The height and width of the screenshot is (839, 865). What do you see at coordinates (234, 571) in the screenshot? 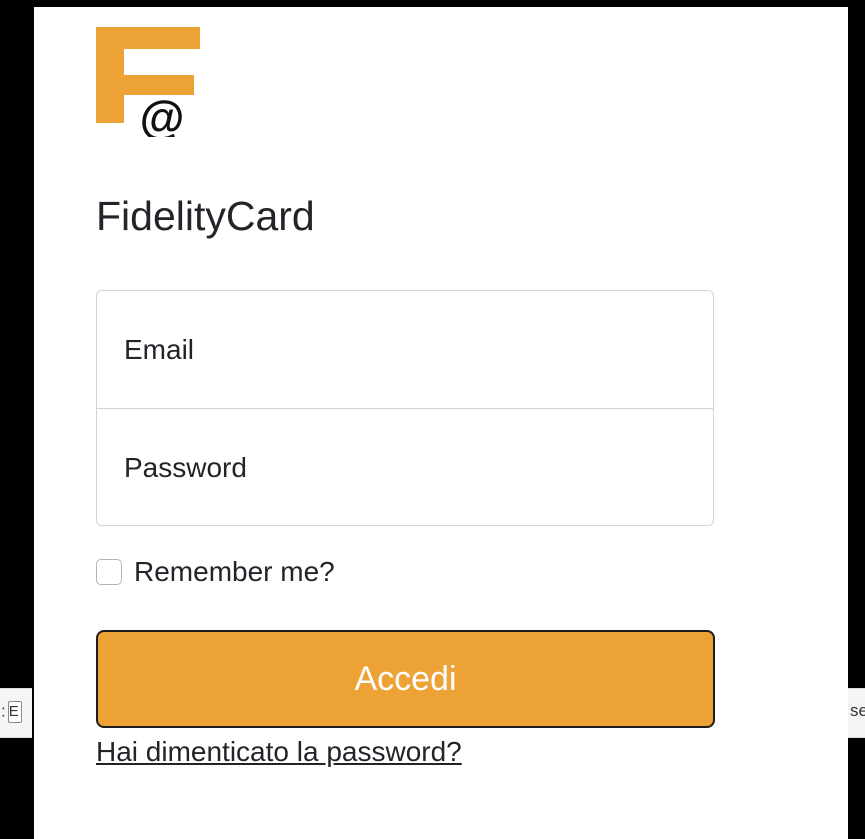
I see `remember-me-label: Remember me?` at bounding box center [234, 571].